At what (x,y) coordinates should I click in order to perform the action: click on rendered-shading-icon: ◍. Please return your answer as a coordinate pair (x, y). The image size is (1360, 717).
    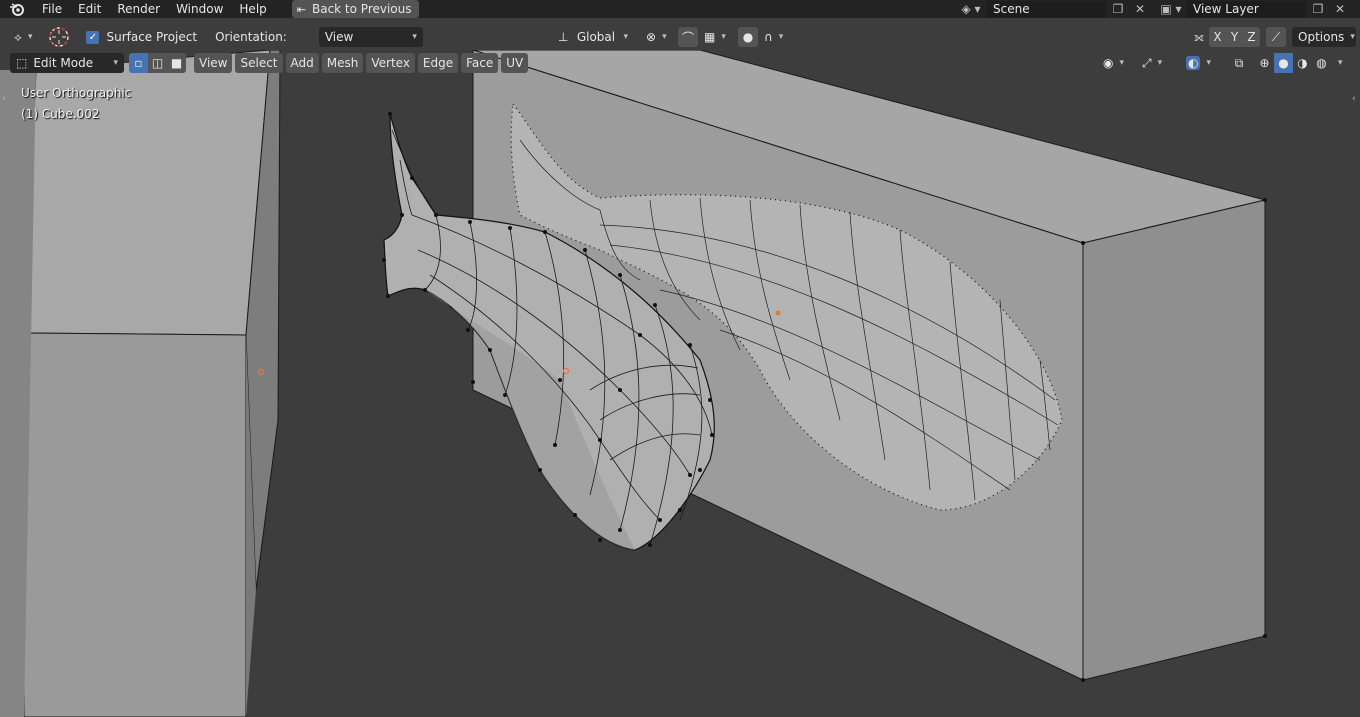
    Looking at the image, I should click on (1321, 63).